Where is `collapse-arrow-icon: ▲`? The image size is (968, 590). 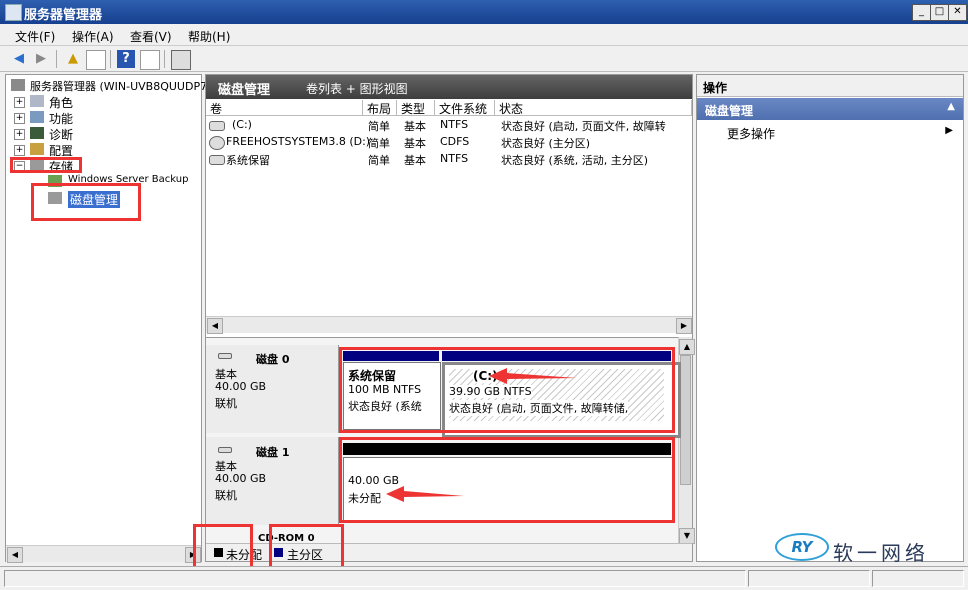
collapse-arrow-icon: ▲ is located at coordinates (951, 106).